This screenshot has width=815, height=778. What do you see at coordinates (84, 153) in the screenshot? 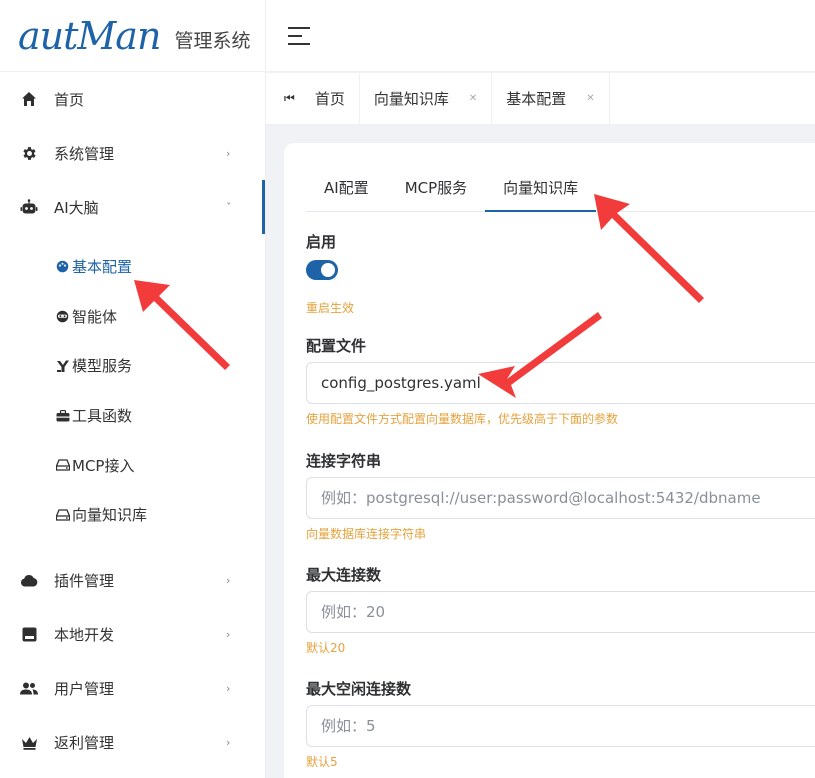
I see `sidebar-item-label: 系统管理` at bounding box center [84, 153].